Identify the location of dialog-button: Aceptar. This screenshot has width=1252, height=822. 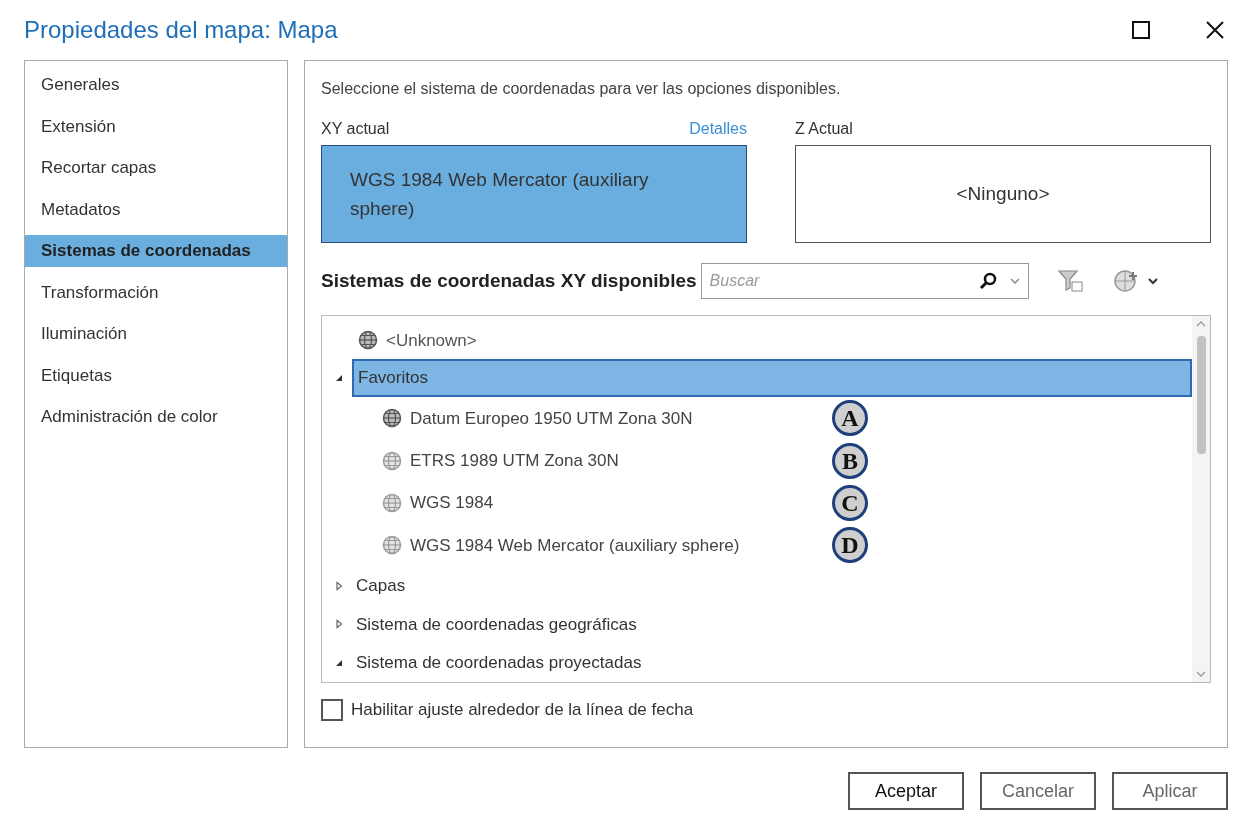
(906, 791).